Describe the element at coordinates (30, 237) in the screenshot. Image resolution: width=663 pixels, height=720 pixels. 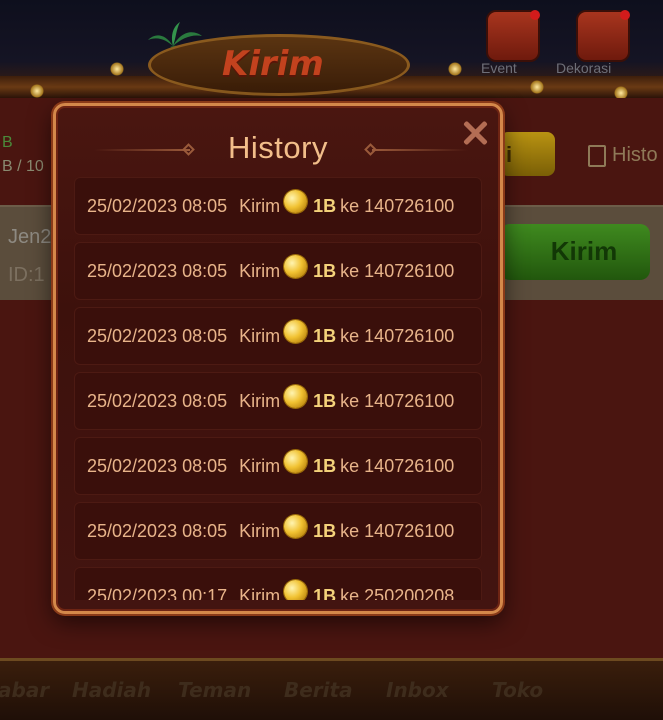
I see `user-name: Jen2` at that location.